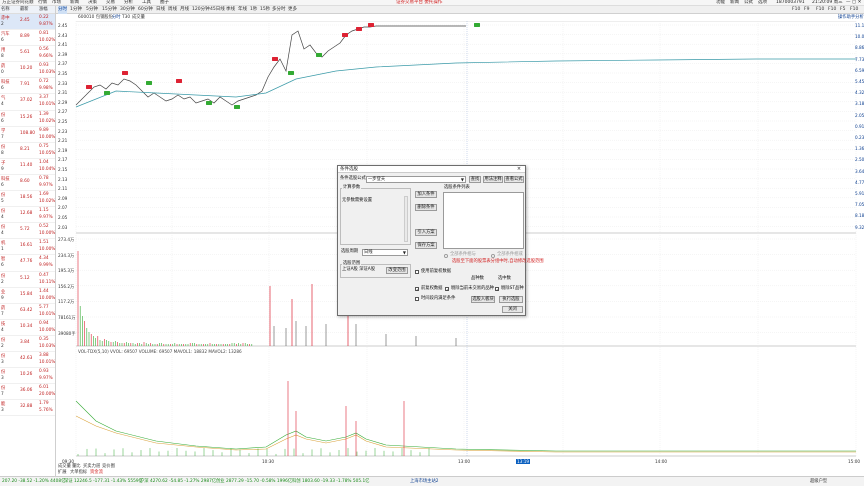 The height and width of the screenshot is (486, 864). What do you see at coordinates (62, 10) in the screenshot?
I see `period-tab: 分时` at bounding box center [62, 10].